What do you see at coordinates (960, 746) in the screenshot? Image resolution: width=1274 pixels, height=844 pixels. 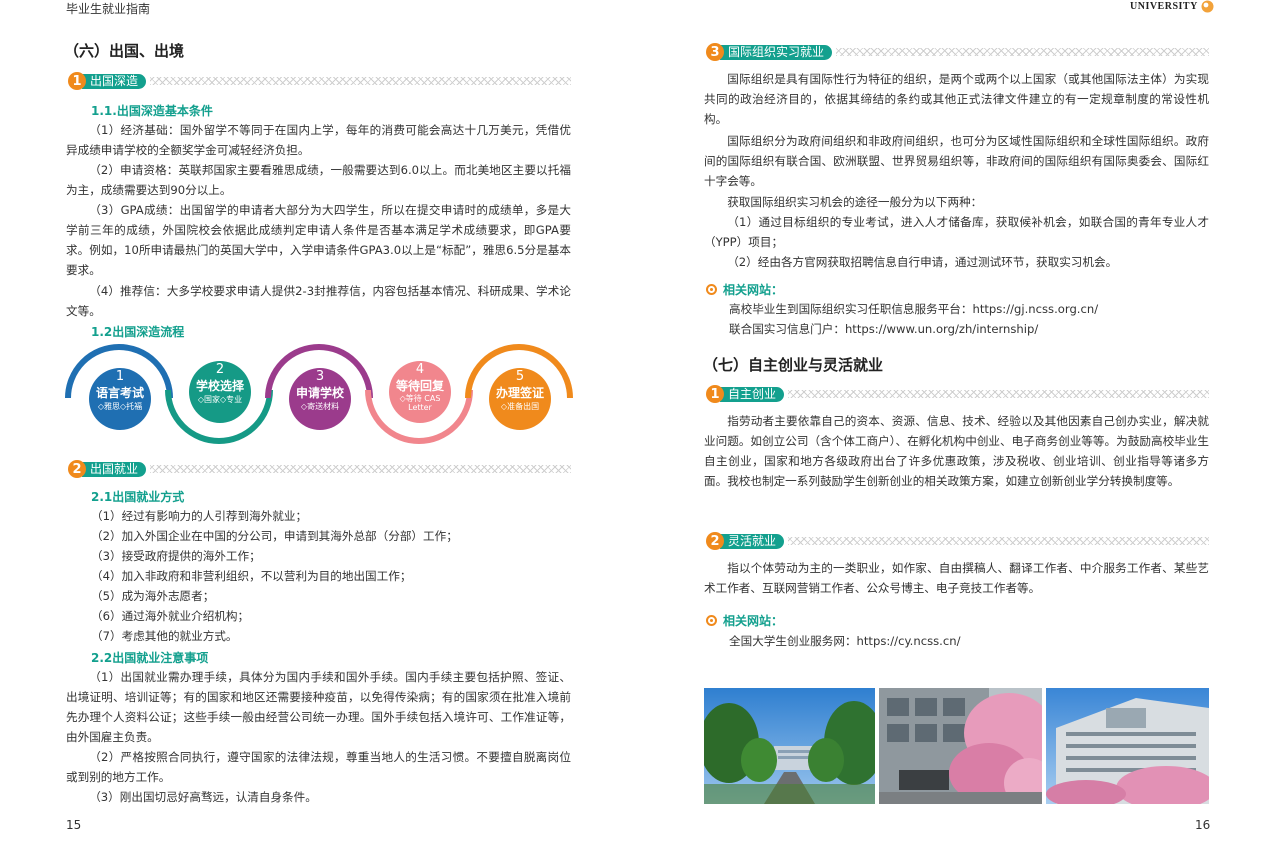 I see `campus-photo-blossoms` at bounding box center [960, 746].